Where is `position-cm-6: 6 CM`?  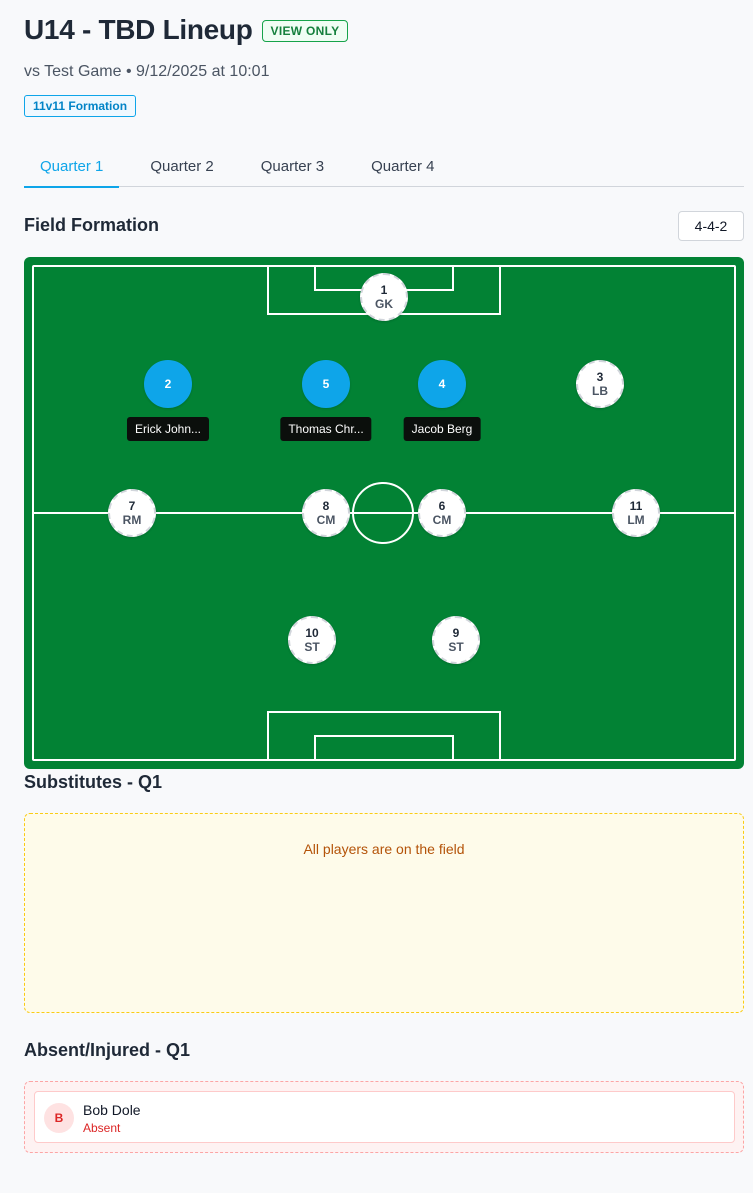
position-cm-6: 6 CM is located at coordinates (442, 513).